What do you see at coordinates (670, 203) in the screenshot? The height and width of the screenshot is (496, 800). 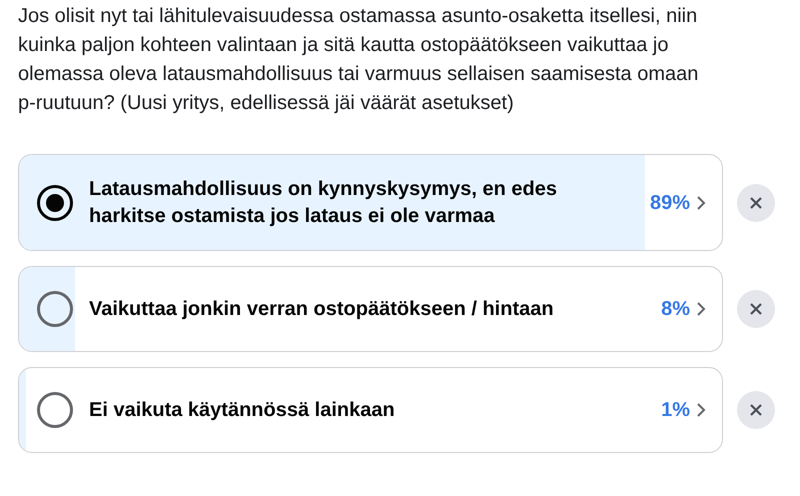 I see `vote-percent: 89%` at bounding box center [670, 203].